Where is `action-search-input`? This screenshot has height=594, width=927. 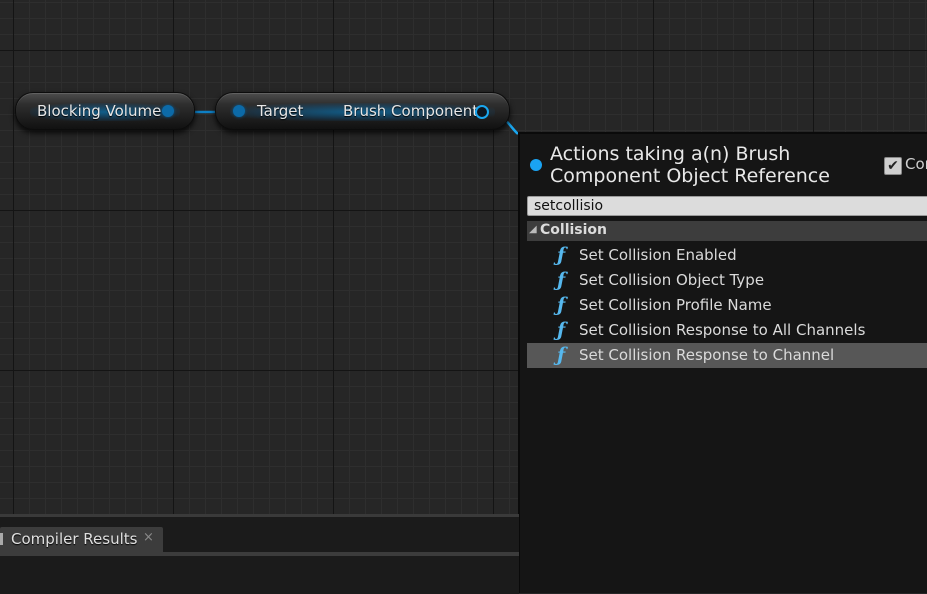 action-search-input is located at coordinates (727, 206).